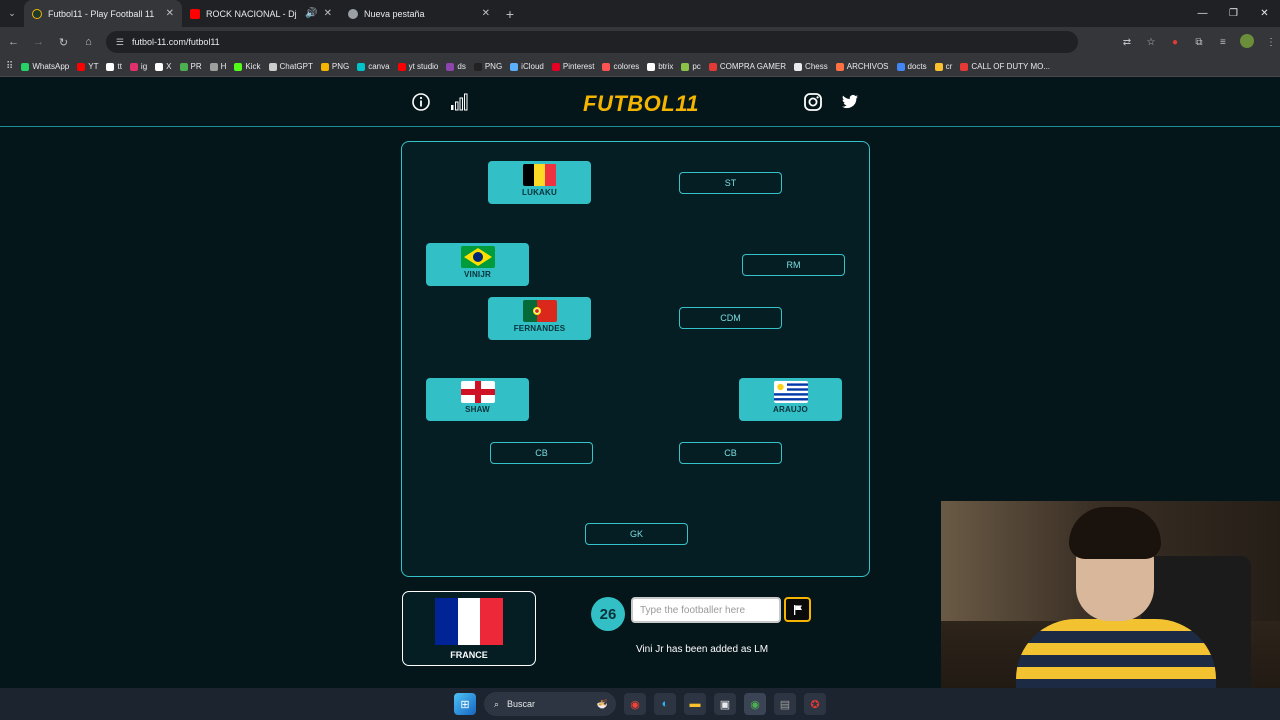 The width and height of the screenshot is (1280, 720). What do you see at coordinates (1264, 13) in the screenshot?
I see `close-window-icon: ✕` at bounding box center [1264, 13].